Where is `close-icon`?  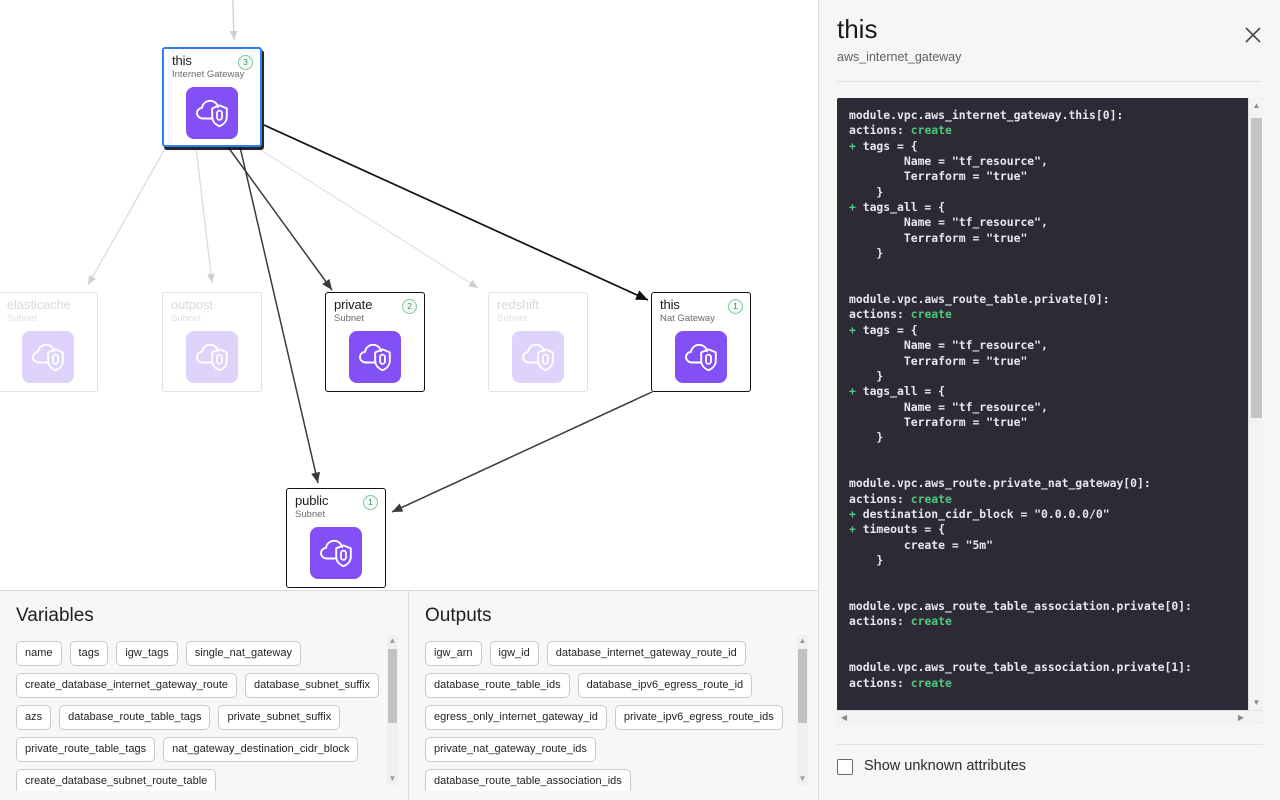
close-icon is located at coordinates (1253, 35).